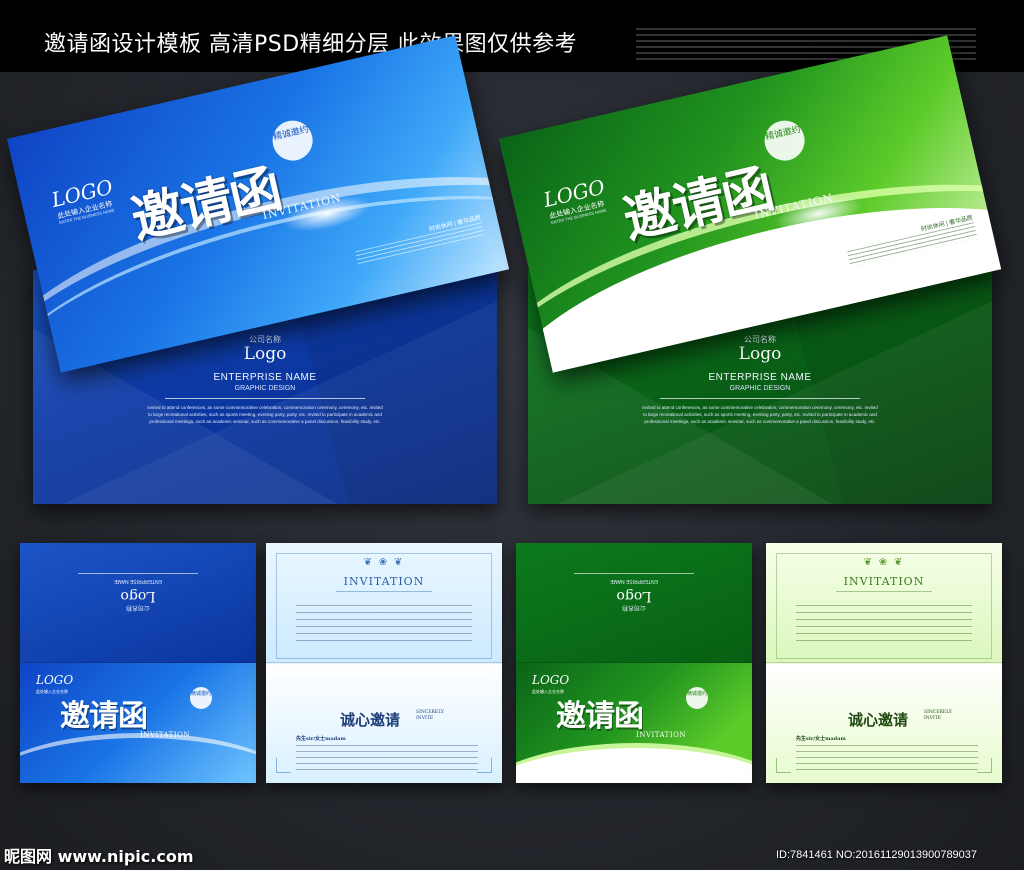  I want to click on watermark-logo: 昵图网 www.nipic.com, so click(99, 856).